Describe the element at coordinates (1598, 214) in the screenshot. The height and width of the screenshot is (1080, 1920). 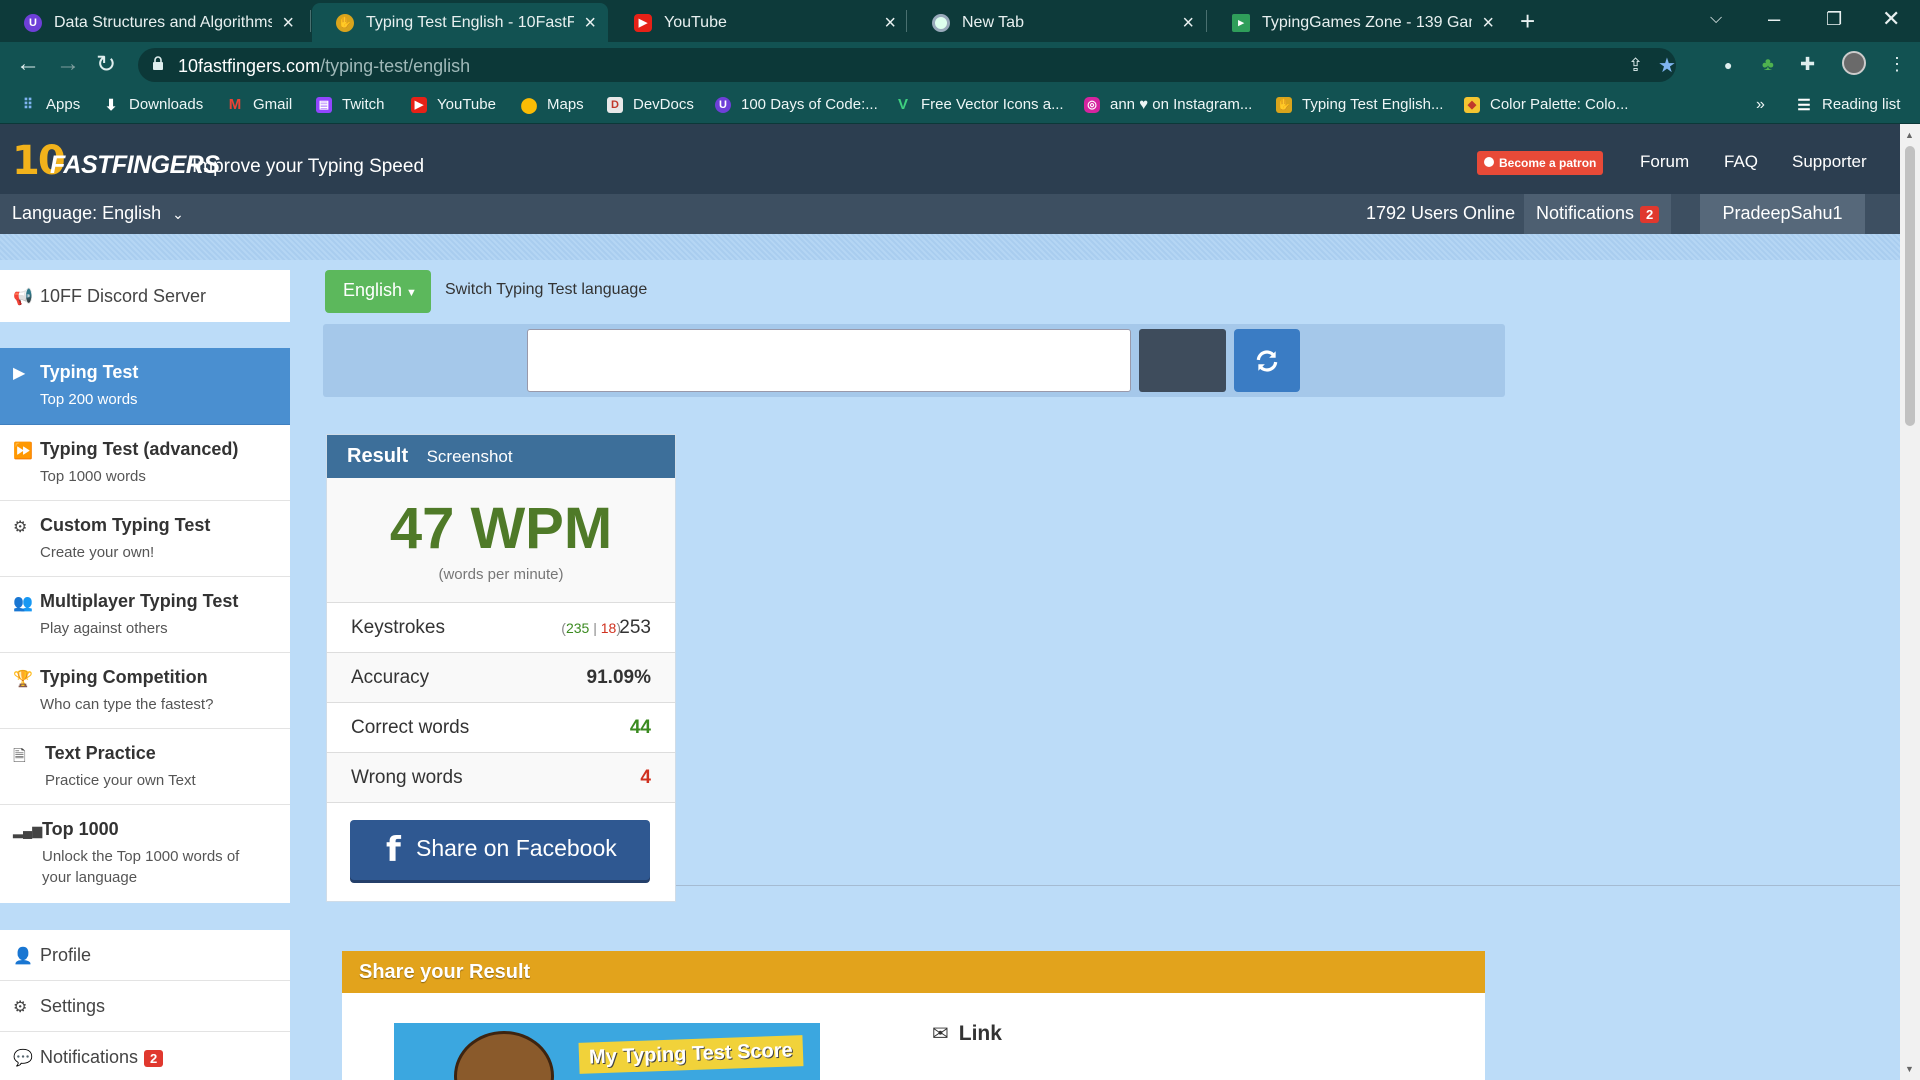
I see `notifications-button: Notifications 2` at that location.